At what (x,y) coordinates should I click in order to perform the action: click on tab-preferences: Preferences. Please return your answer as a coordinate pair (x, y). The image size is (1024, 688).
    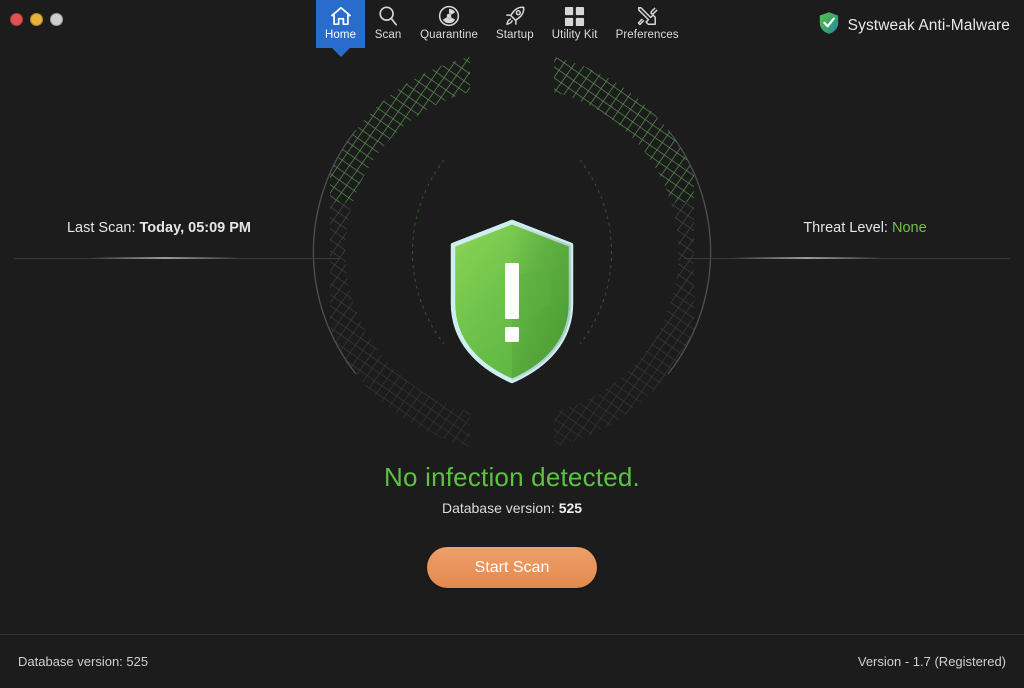
    Looking at the image, I should click on (647, 24).